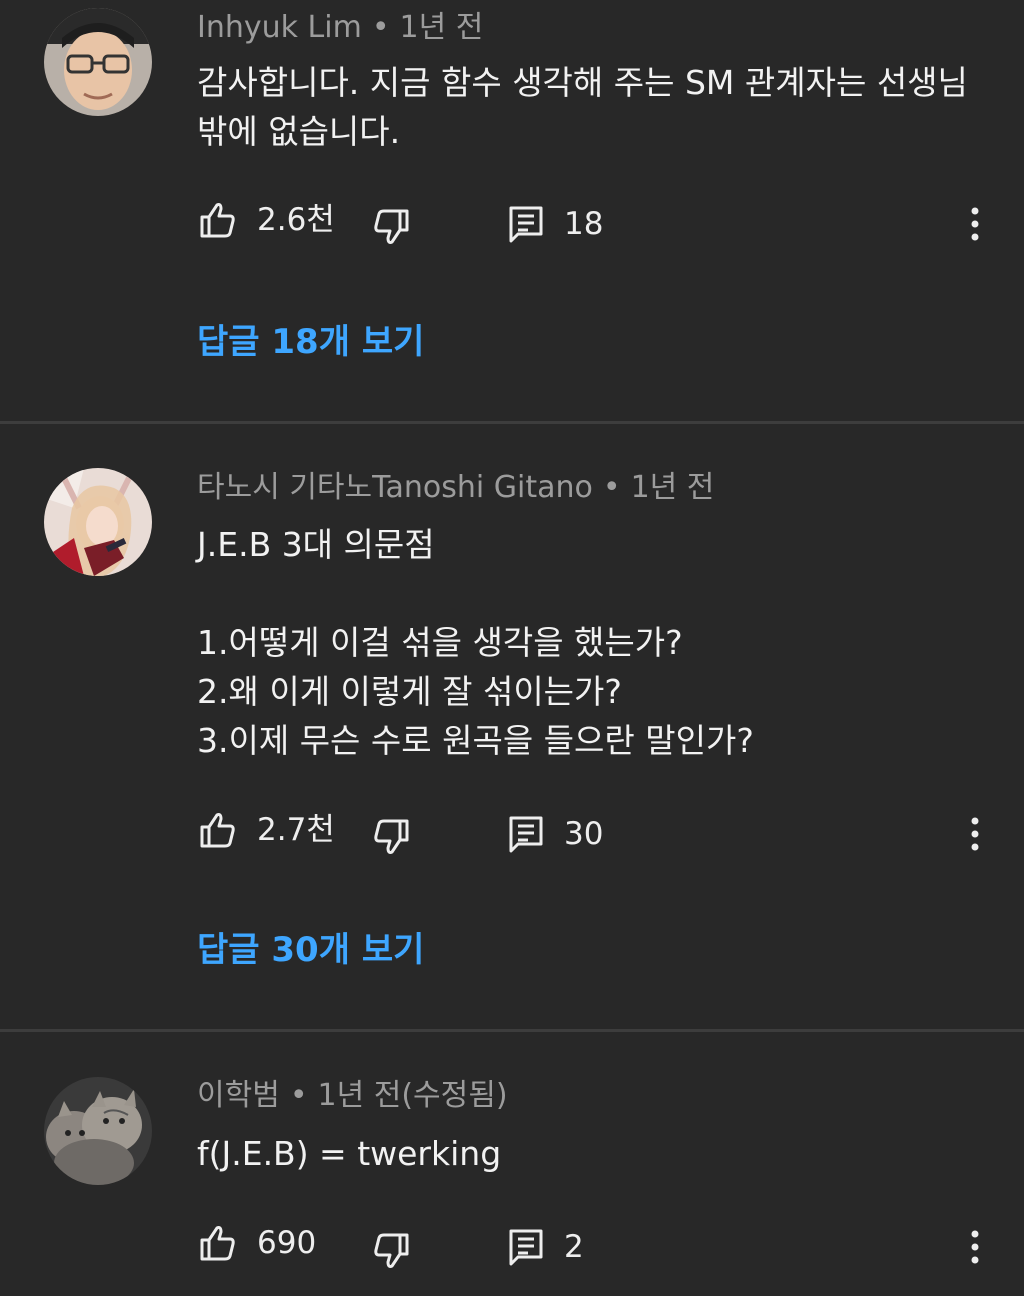 Image resolution: width=1024 pixels, height=1296 pixels. What do you see at coordinates (296, 830) in the screenshot?
I see `like-count: 2.7천` at bounding box center [296, 830].